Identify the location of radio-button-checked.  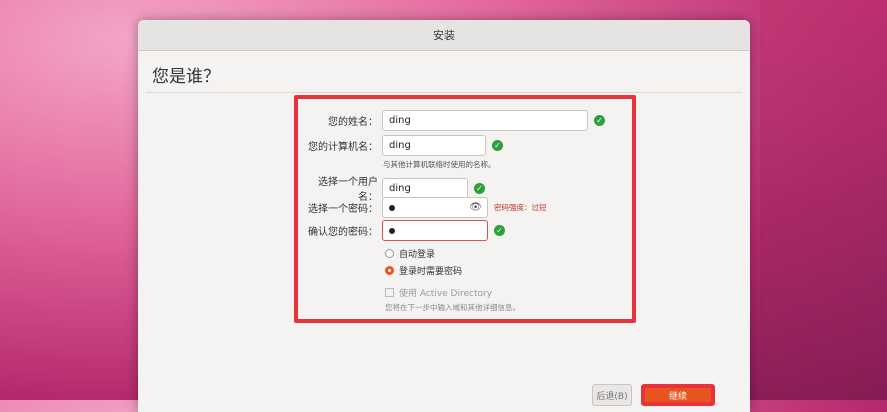
(389, 270).